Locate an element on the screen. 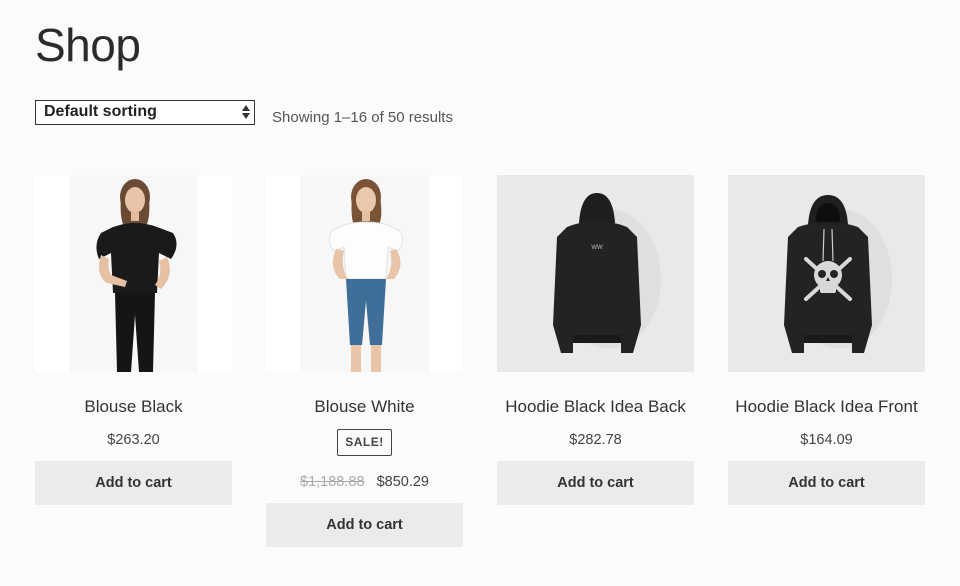 The height and width of the screenshot is (586, 960). product-card: Blouse Black $263.20 Add to cart is located at coordinates (133, 361).